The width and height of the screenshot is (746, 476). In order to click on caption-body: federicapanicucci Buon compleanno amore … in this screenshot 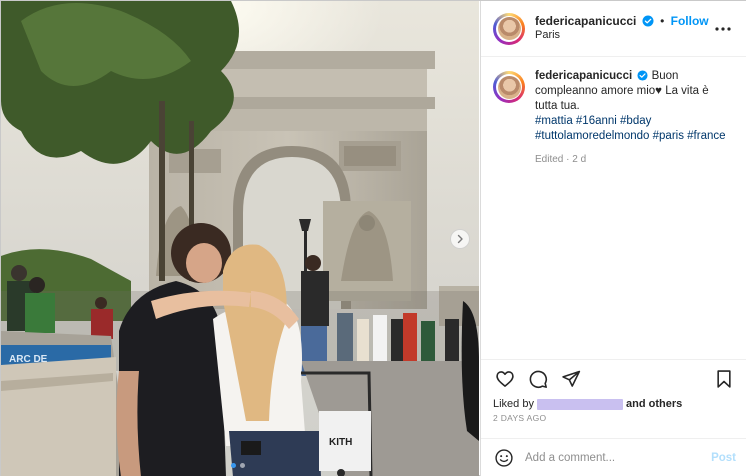, I will do `click(635, 117)`.